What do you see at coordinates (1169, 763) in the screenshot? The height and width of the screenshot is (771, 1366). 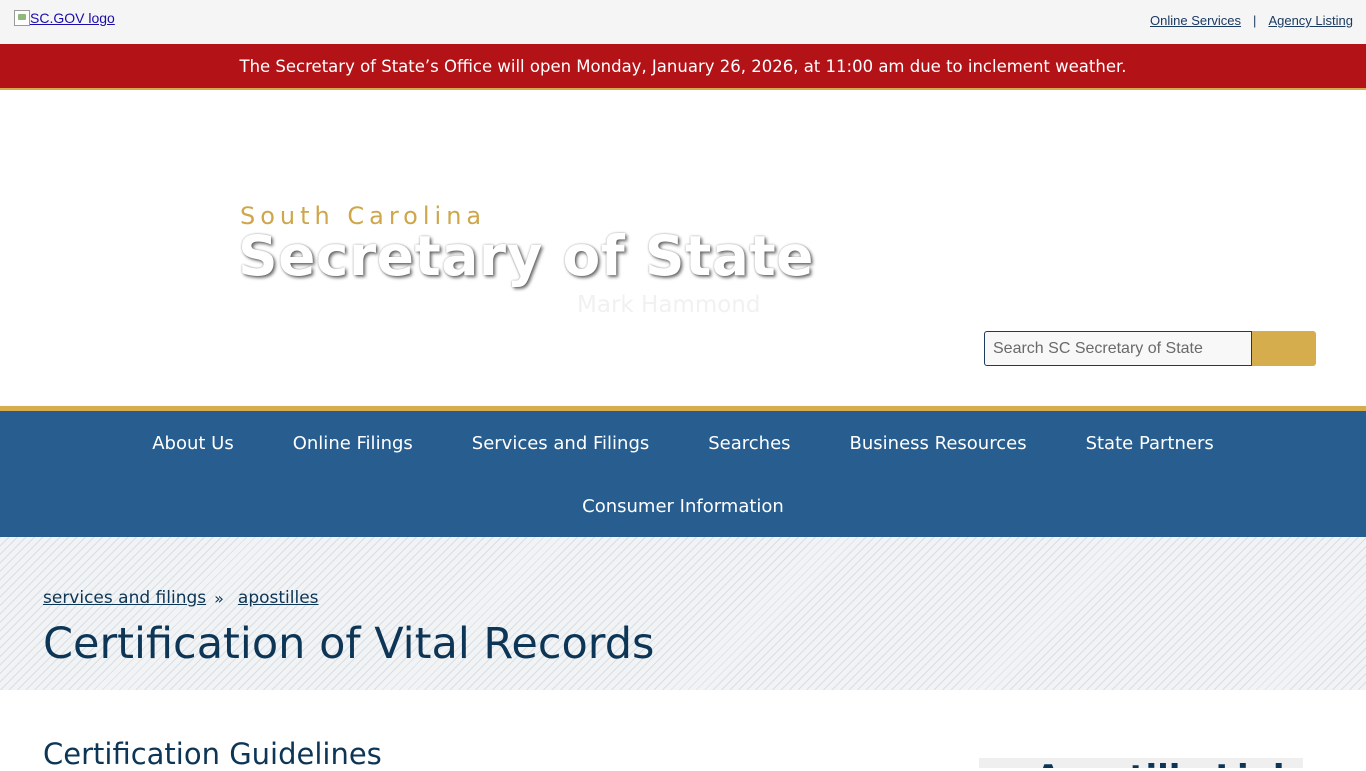 I see `sidebar-title: Apostille Links` at bounding box center [1169, 763].